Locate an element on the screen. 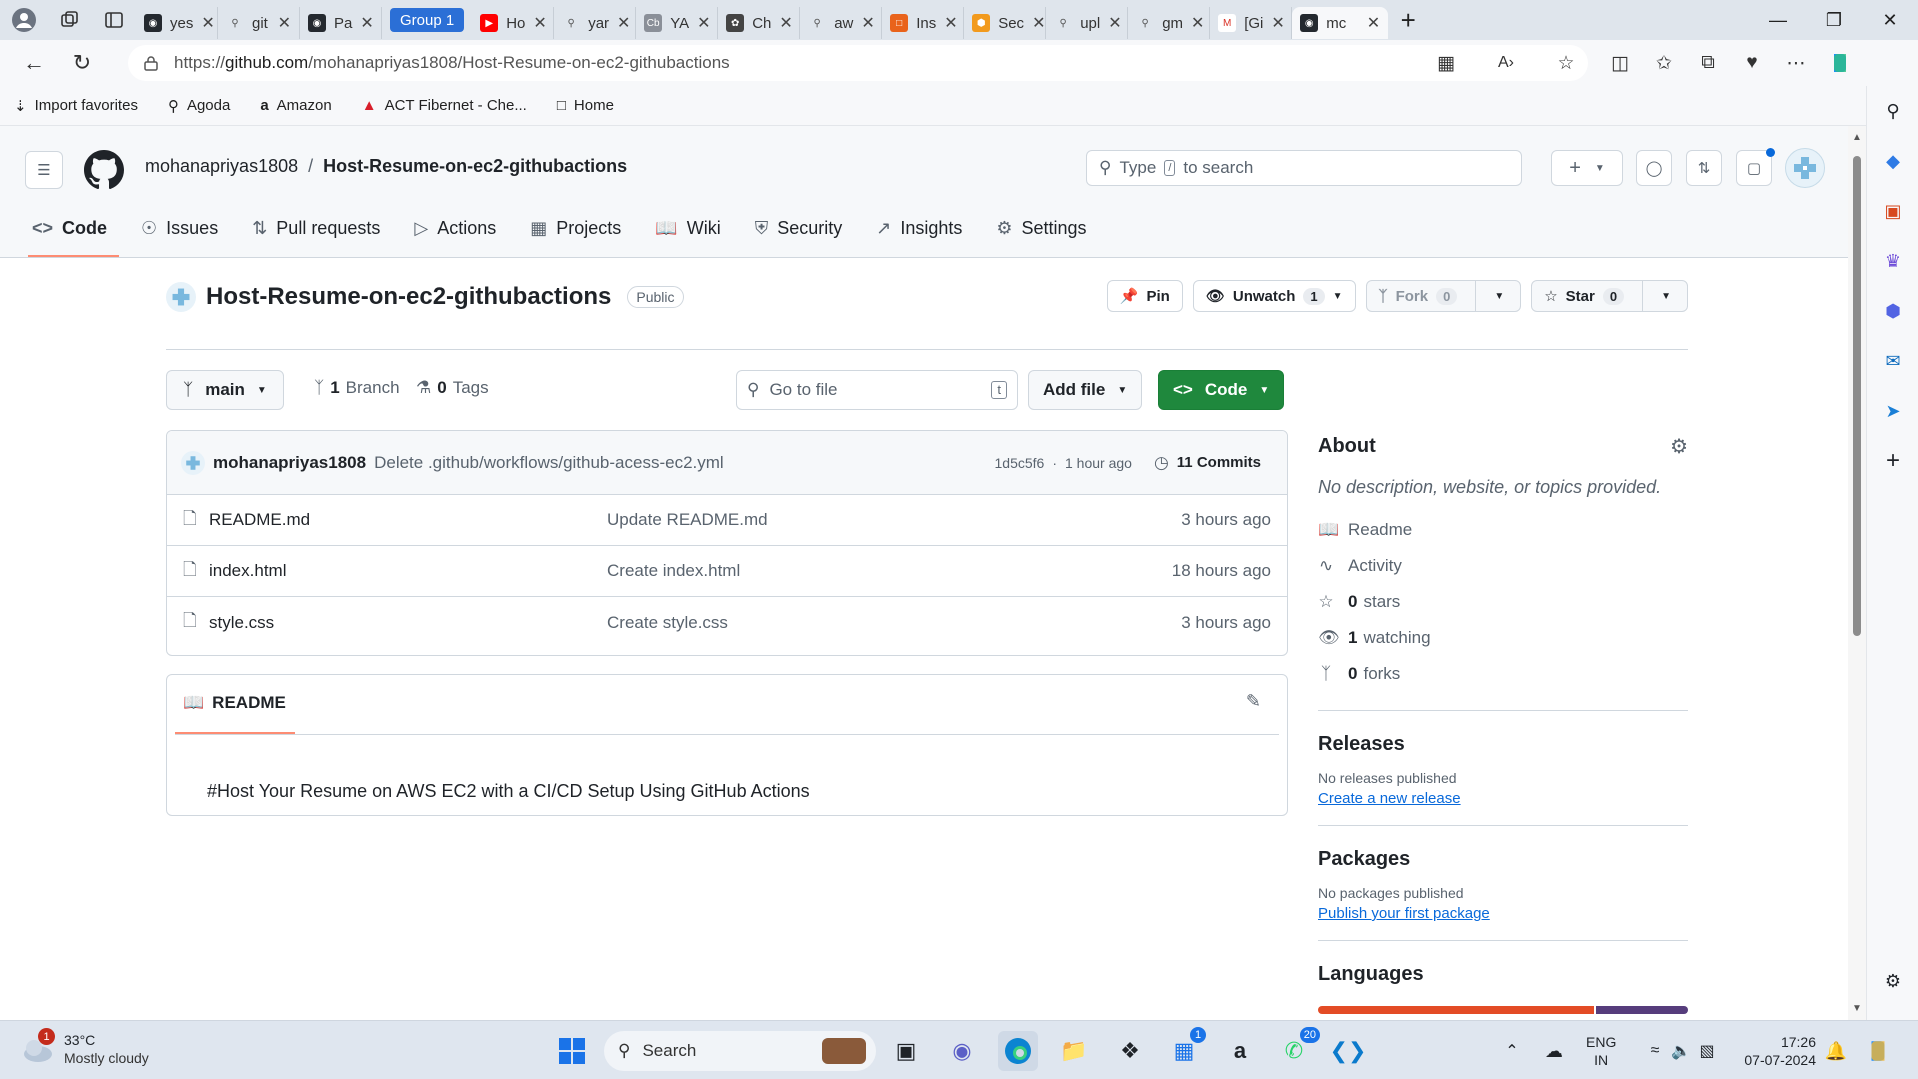 The image size is (1918, 1079). commit-hash: 1d5c5f6 is located at coordinates (1020, 463).